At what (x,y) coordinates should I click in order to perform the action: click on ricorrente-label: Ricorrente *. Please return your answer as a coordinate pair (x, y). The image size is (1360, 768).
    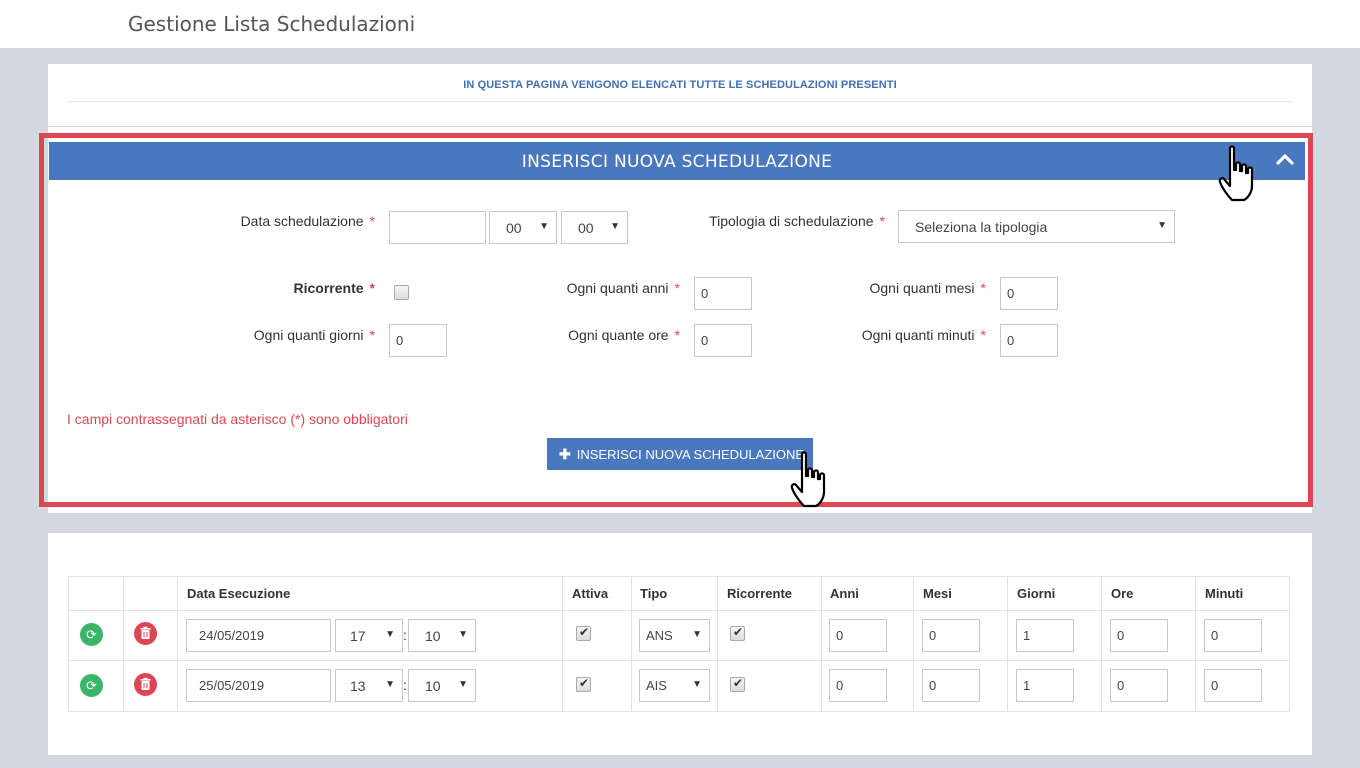
    Looking at the image, I should click on (334, 288).